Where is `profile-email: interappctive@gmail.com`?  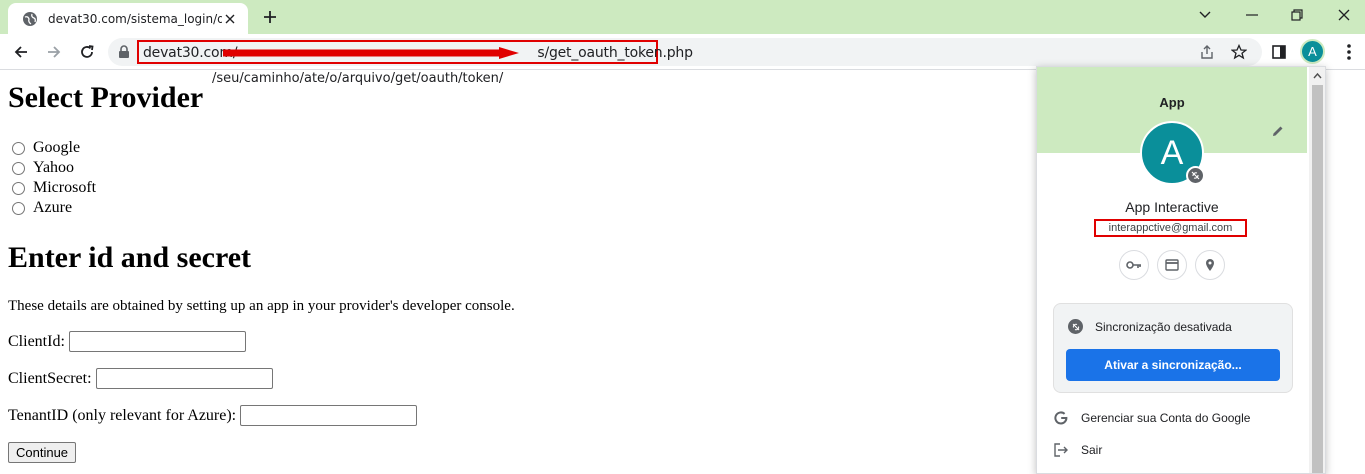
profile-email: interappctive@gmail.com is located at coordinates (1170, 228).